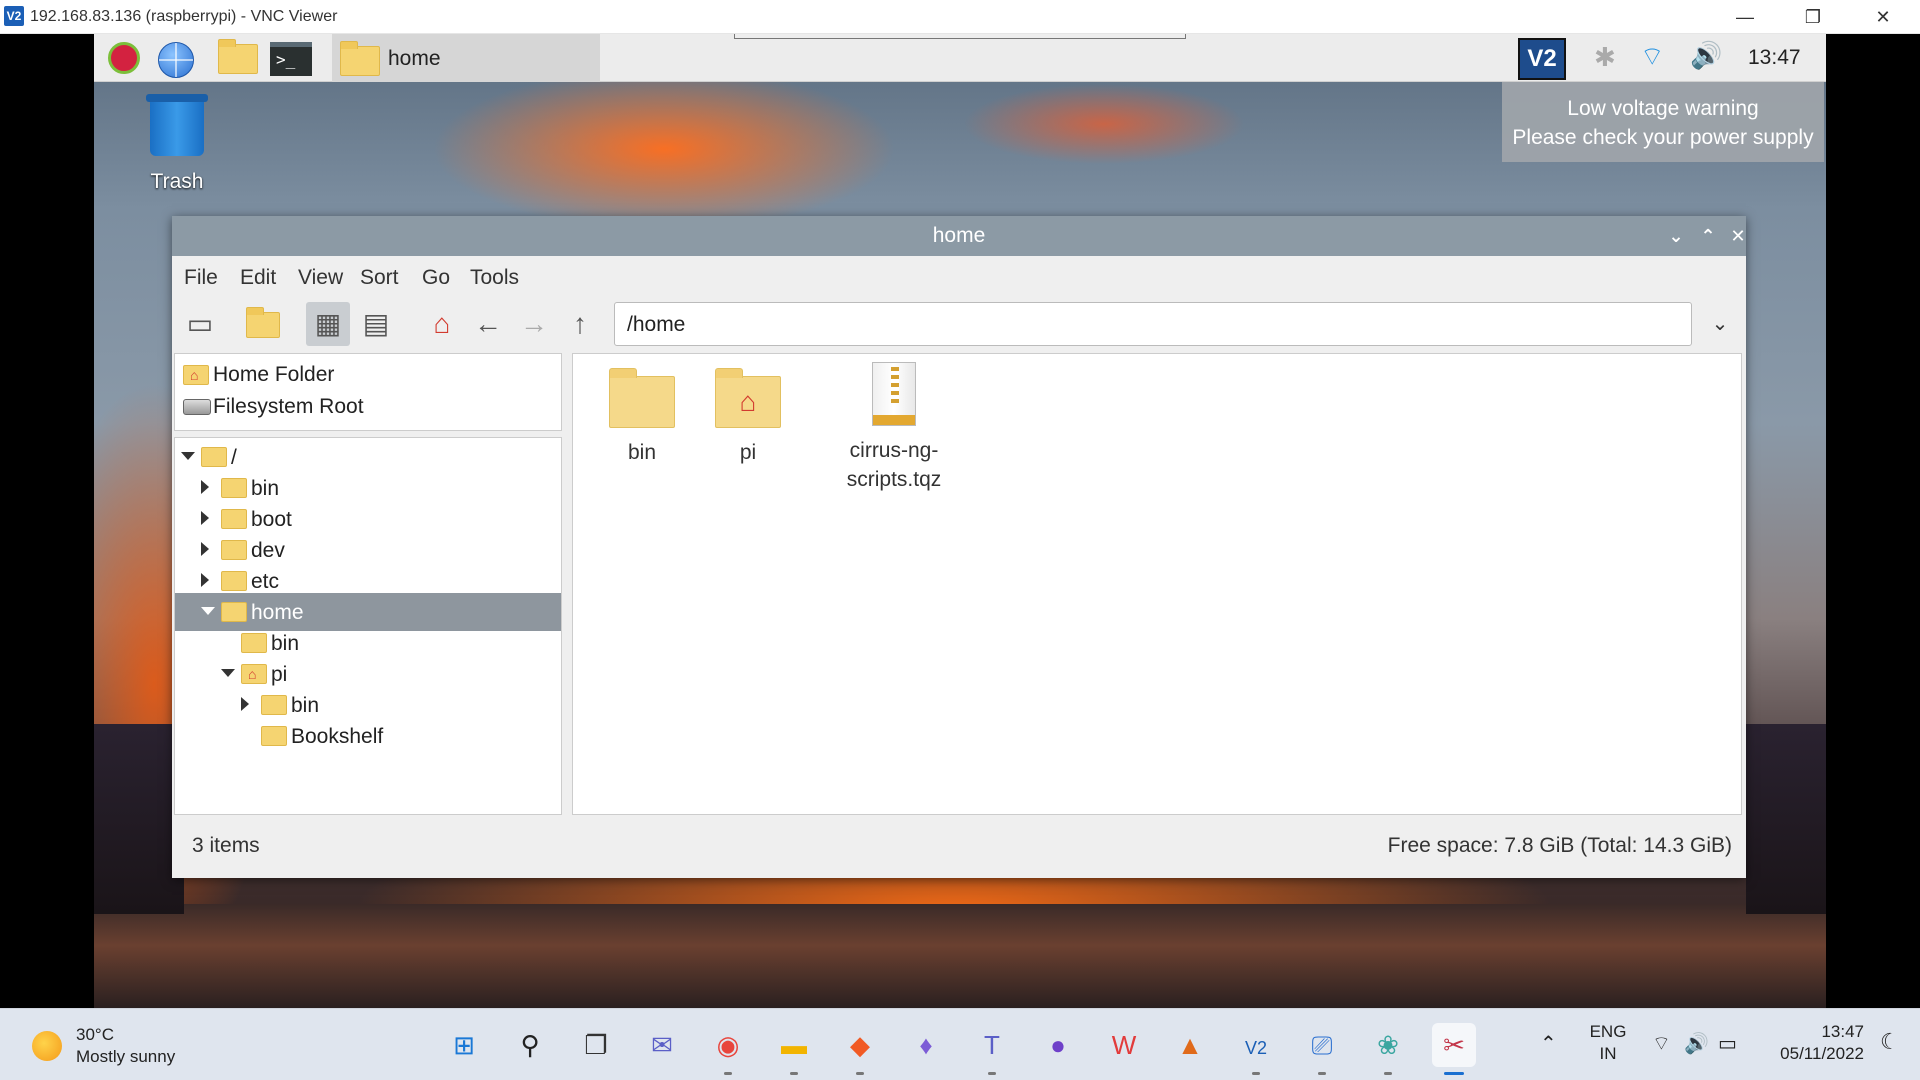 This screenshot has width=1920, height=1080. I want to click on battery-icon: ▭, so click(1727, 1043).